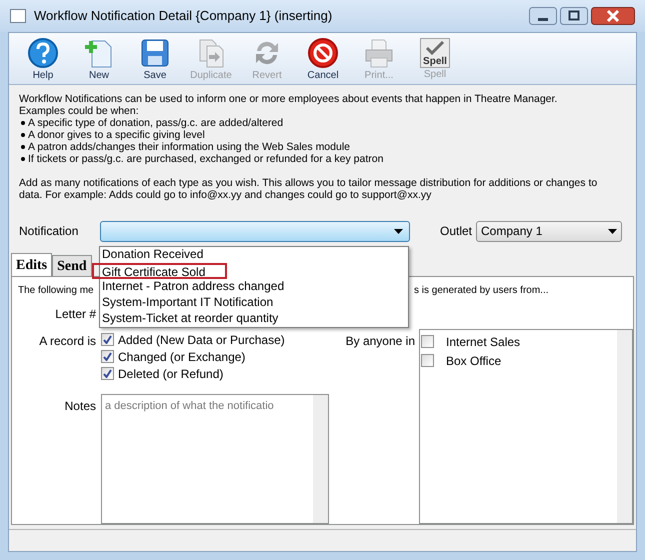  What do you see at coordinates (159, 271) in the screenshot?
I see `menu-item: Gift Certificate Sold` at bounding box center [159, 271].